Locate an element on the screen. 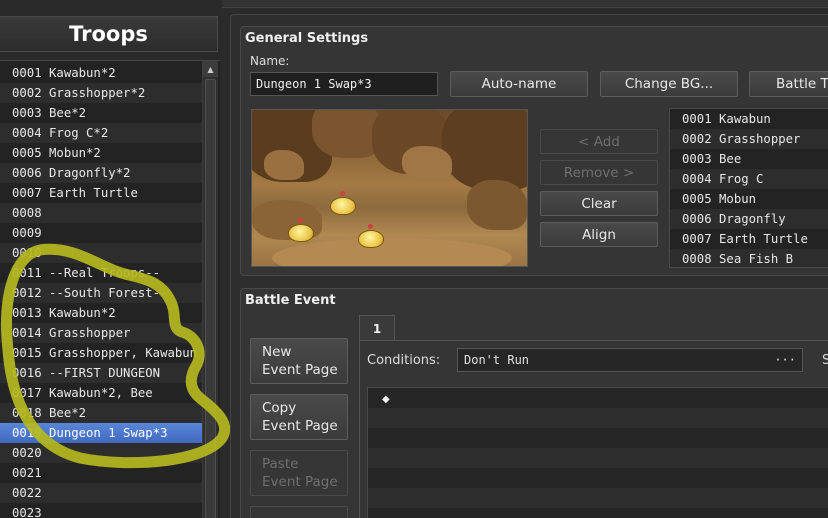 The image size is (828, 518). troop-list-item: 0020 is located at coordinates (101, 453).